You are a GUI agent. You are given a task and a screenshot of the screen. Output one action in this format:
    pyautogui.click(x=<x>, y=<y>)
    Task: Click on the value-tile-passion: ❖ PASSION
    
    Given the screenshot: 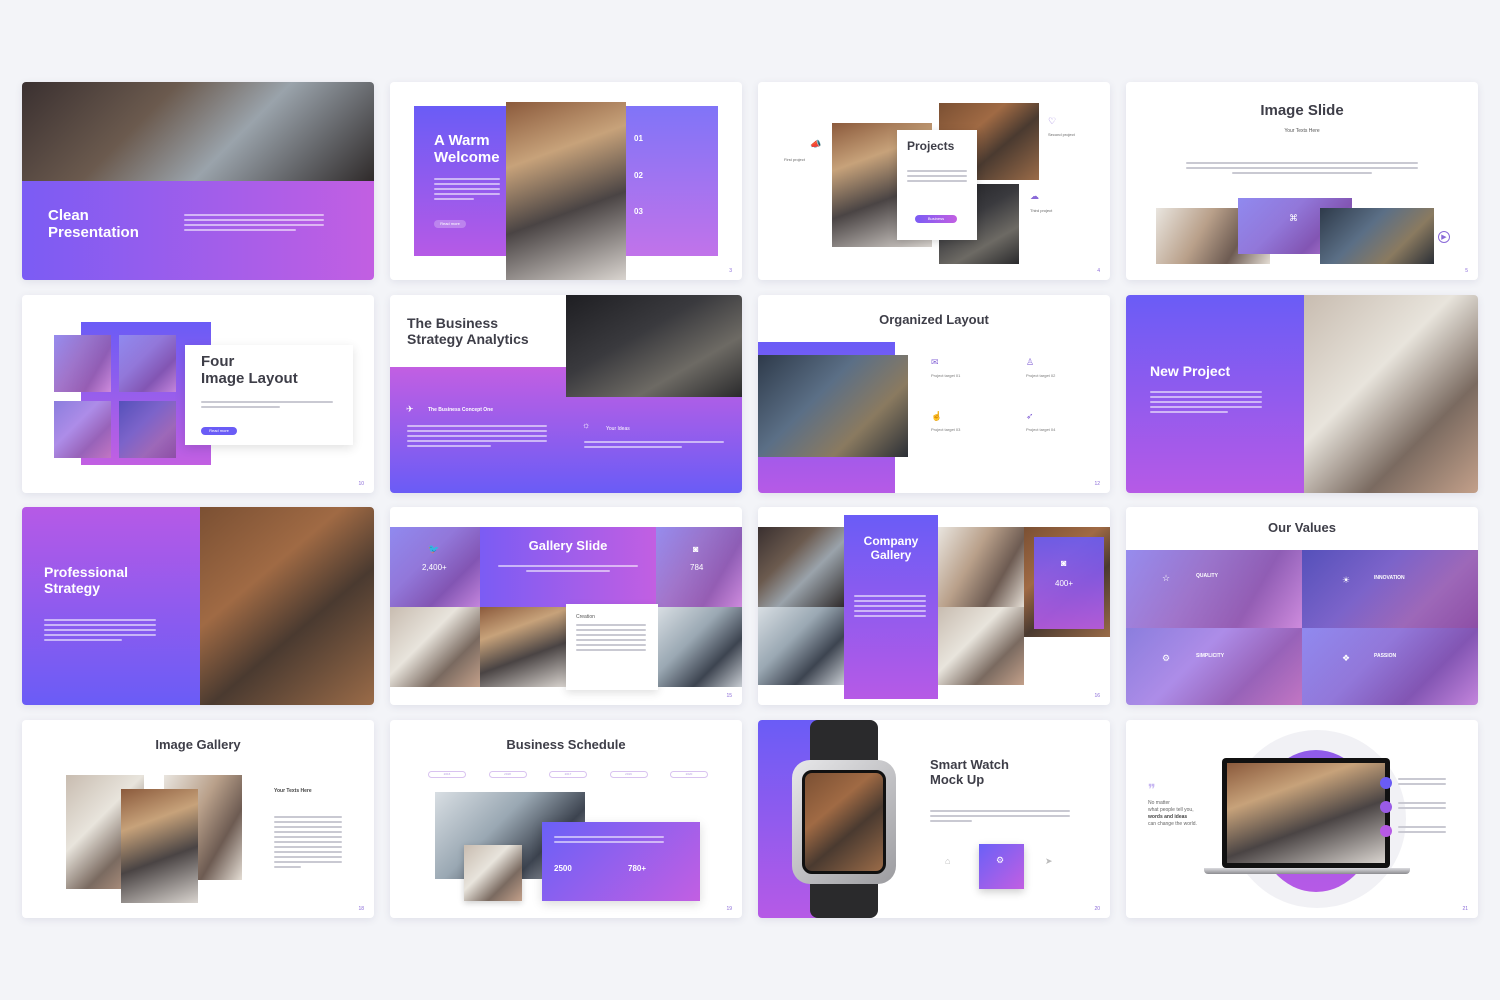 What is the action you would take?
    pyautogui.click(x=1390, y=666)
    